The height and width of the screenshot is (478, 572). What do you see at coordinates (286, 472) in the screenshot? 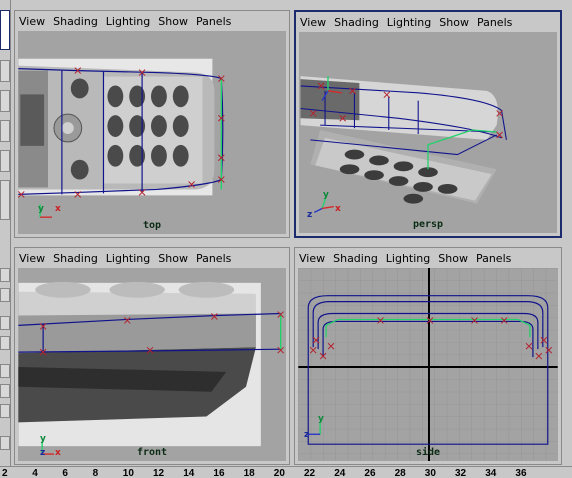
I see `time-slider: 2 4 6 8 10 12 14 16 18 20 22 24 26 28 30 32 34 36` at bounding box center [286, 472].